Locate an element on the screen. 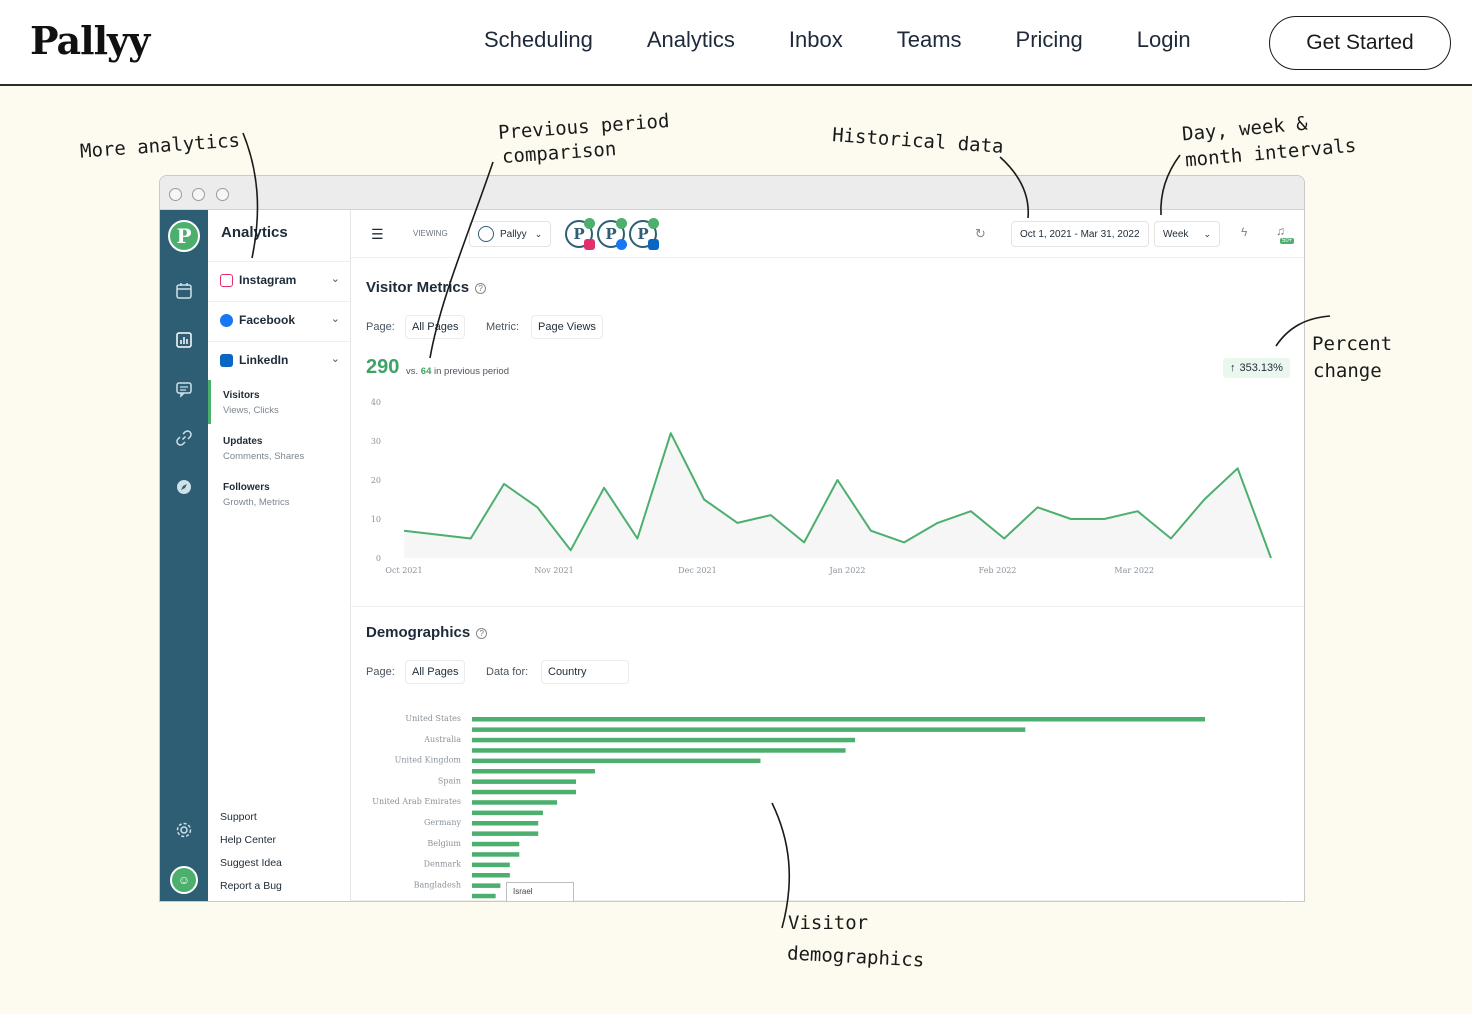 The image size is (1472, 1014). subnav-item-facebook: Facebook ⌄ is located at coordinates (279, 320).